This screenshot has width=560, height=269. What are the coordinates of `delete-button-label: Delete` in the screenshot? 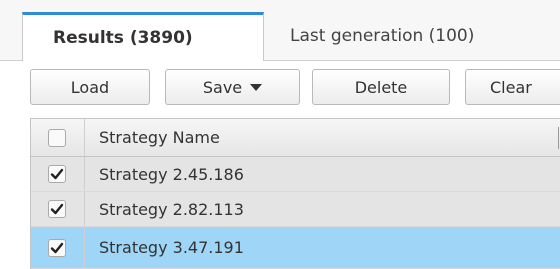 It's located at (381, 87).